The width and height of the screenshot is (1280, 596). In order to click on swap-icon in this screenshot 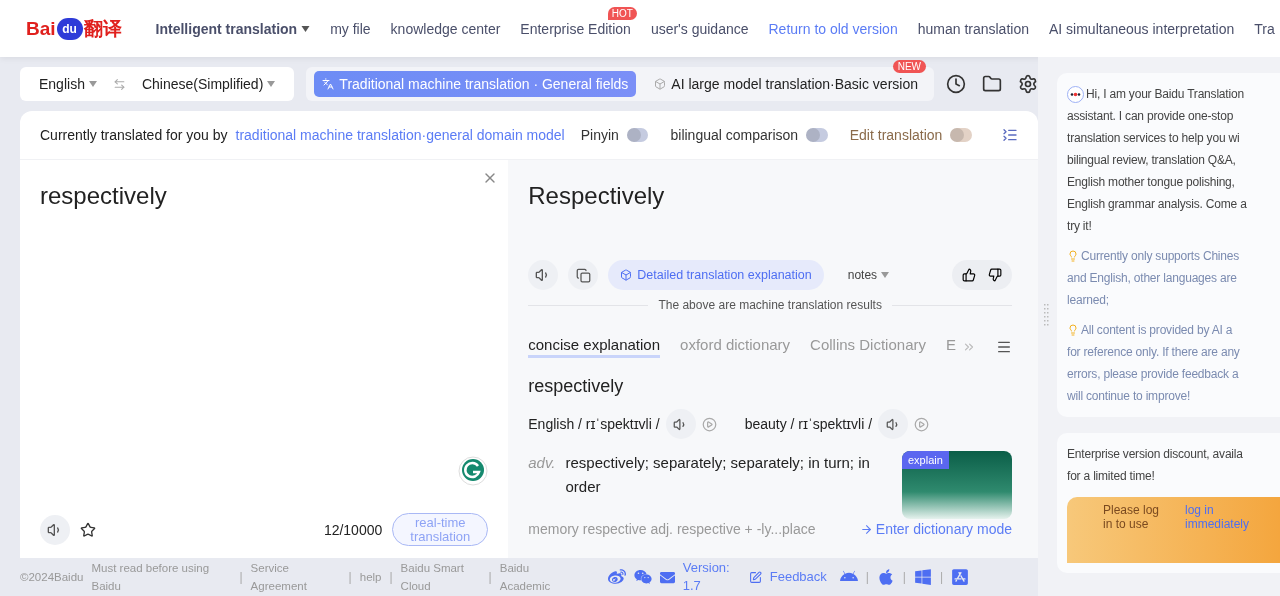, I will do `click(119, 84)`.